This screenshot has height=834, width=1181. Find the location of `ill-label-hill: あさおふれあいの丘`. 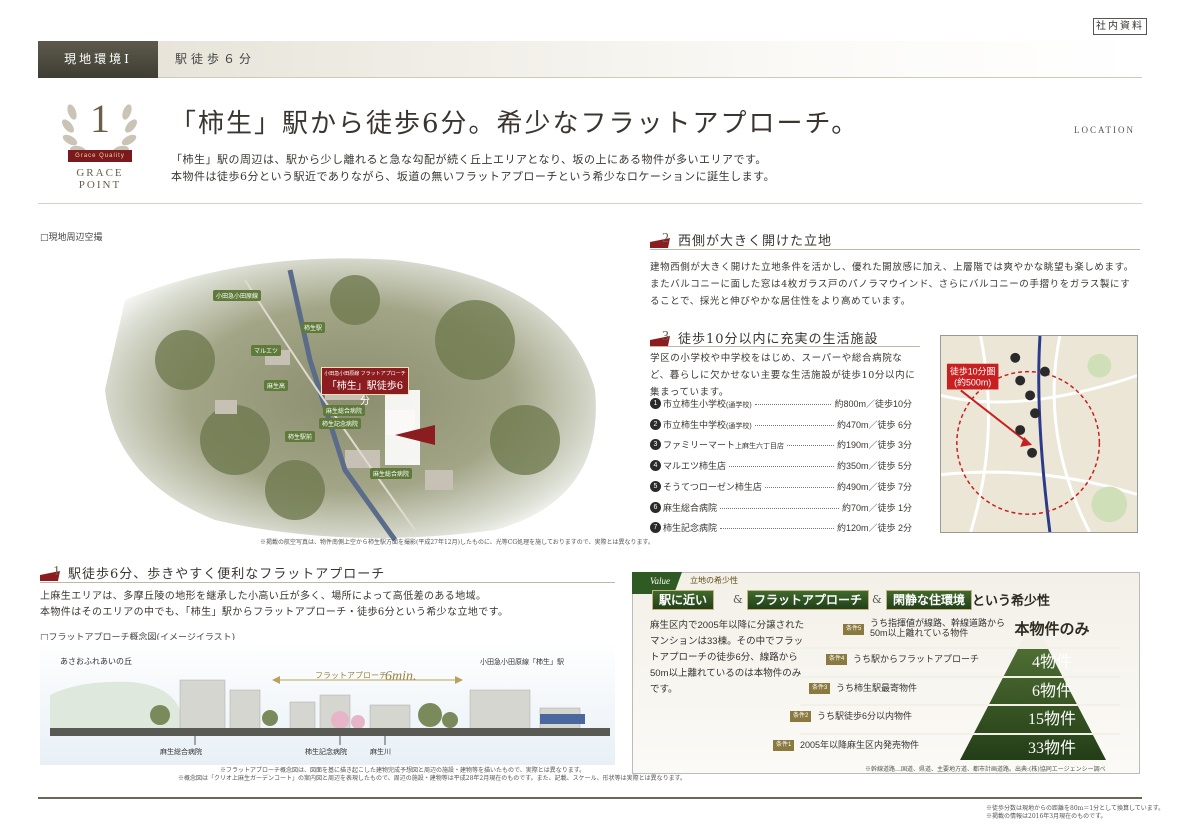

ill-label-hill: あさおふれあいの丘 is located at coordinates (96, 661).